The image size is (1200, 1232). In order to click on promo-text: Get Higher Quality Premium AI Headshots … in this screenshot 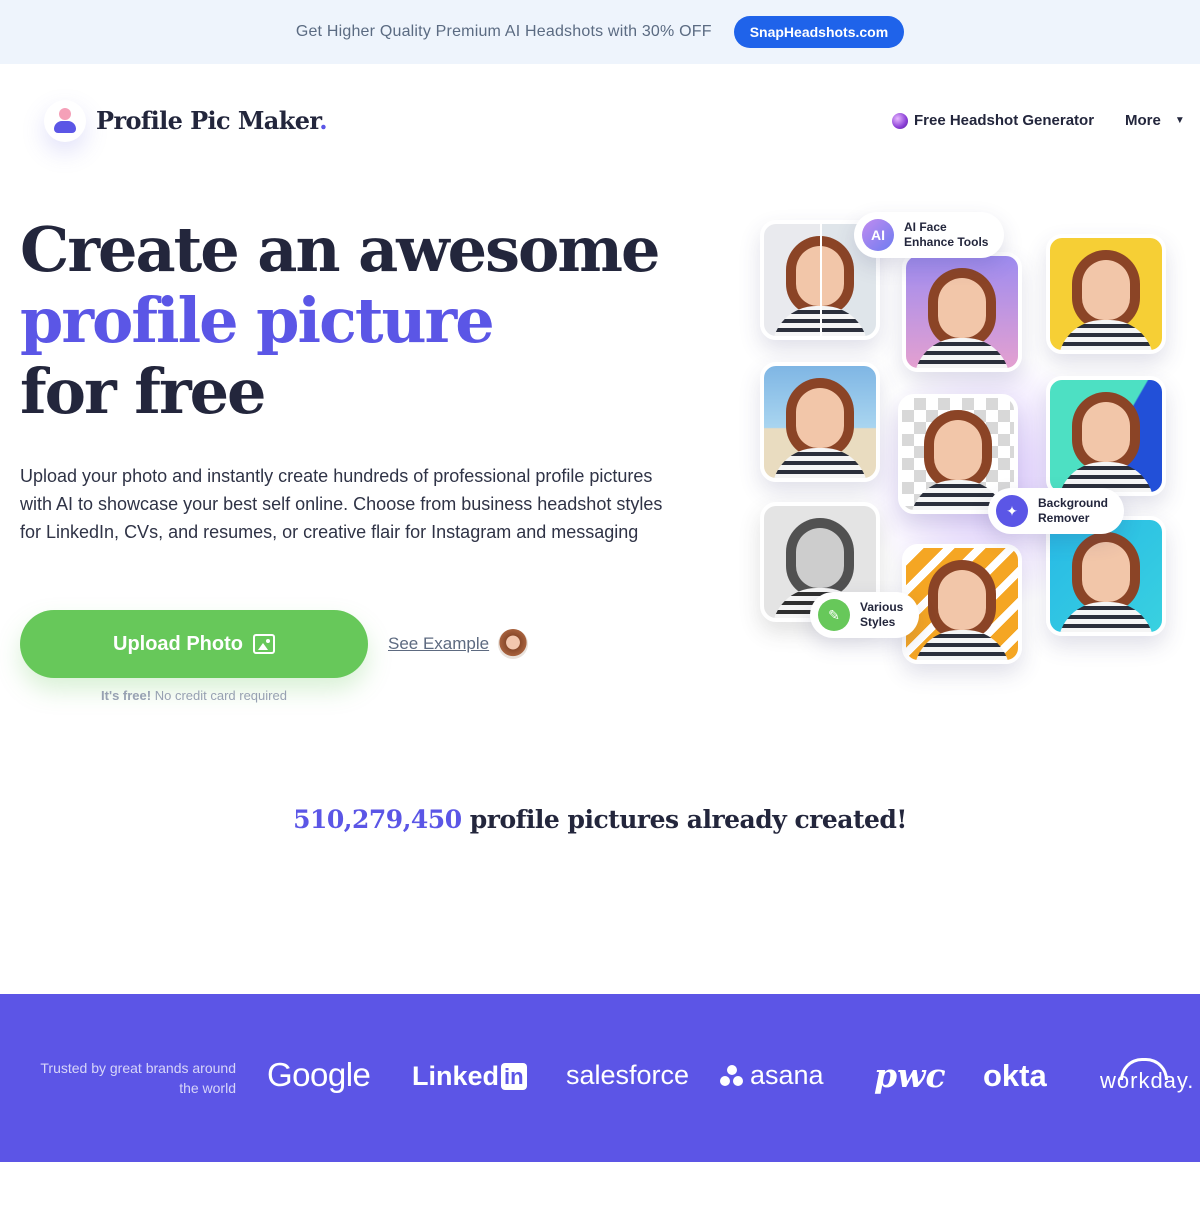, I will do `click(503, 31)`.